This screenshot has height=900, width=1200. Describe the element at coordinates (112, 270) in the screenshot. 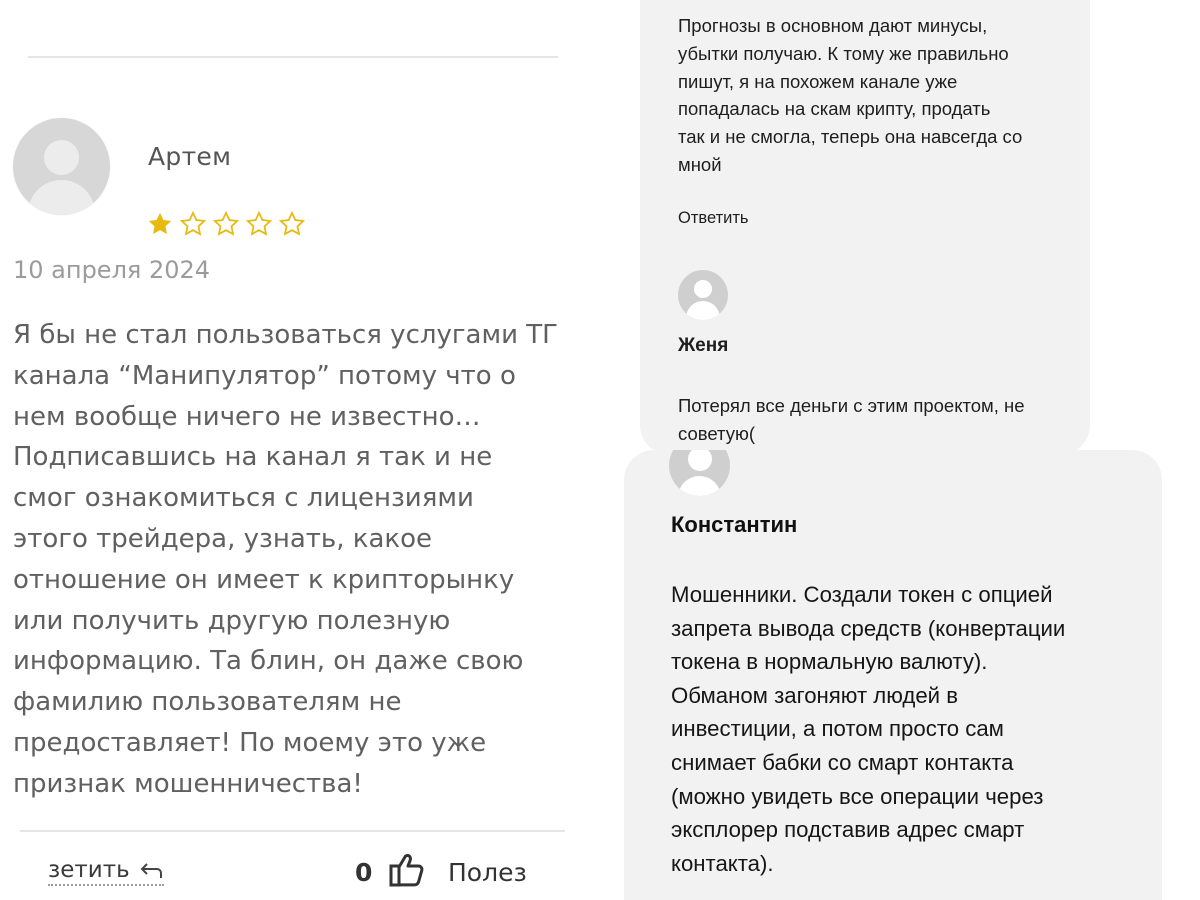

I see `review-date: 10 апреля 2024` at that location.